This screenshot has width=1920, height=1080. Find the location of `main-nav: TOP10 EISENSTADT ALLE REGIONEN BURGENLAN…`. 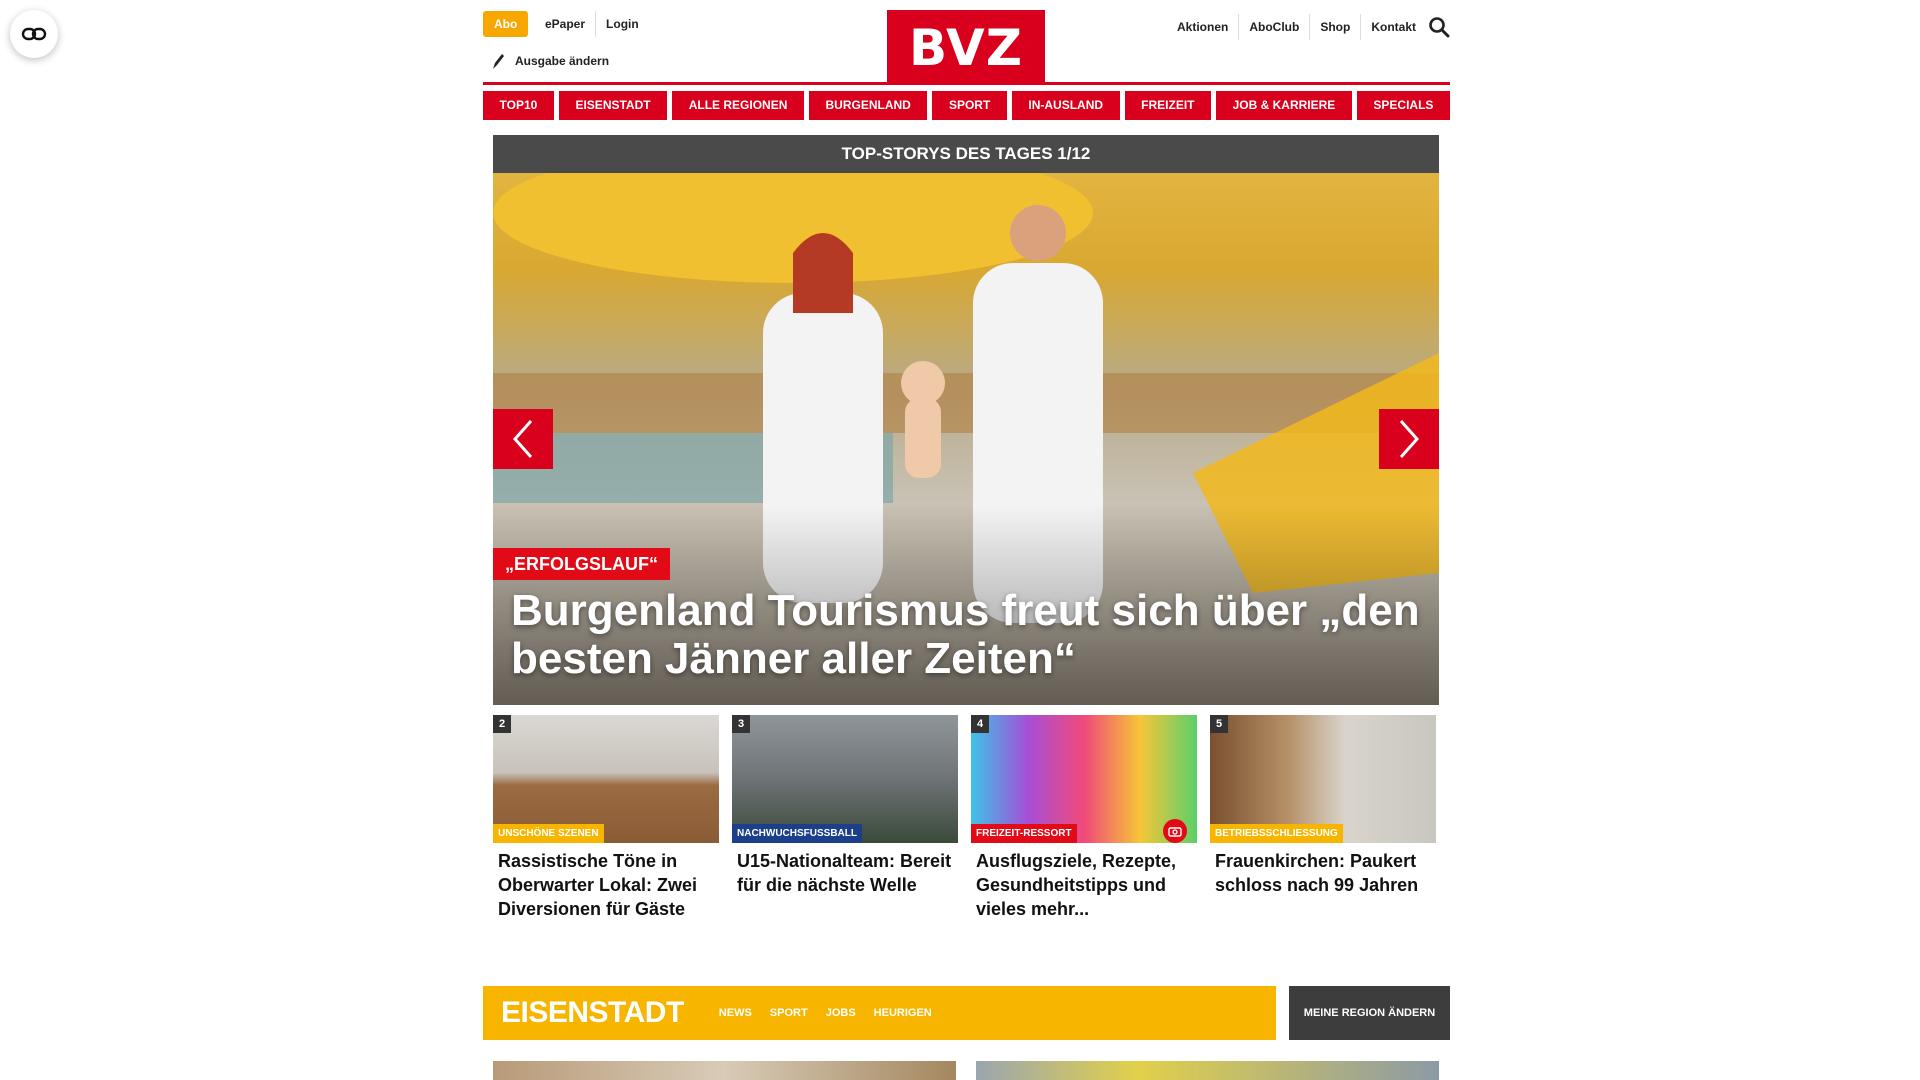

main-nav: TOP10 EISENSTADT ALLE REGIONEN BURGENLAN… is located at coordinates (966, 105).